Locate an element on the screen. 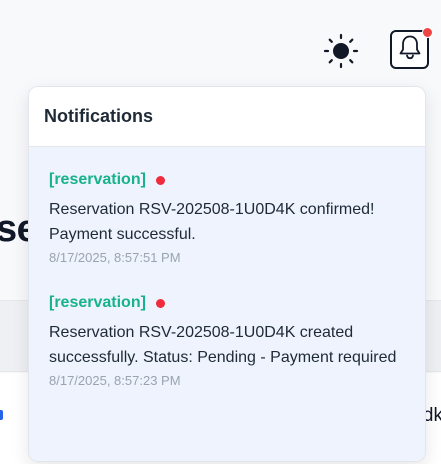 The height and width of the screenshot is (464, 441). sun-icon is located at coordinates (341, 53).